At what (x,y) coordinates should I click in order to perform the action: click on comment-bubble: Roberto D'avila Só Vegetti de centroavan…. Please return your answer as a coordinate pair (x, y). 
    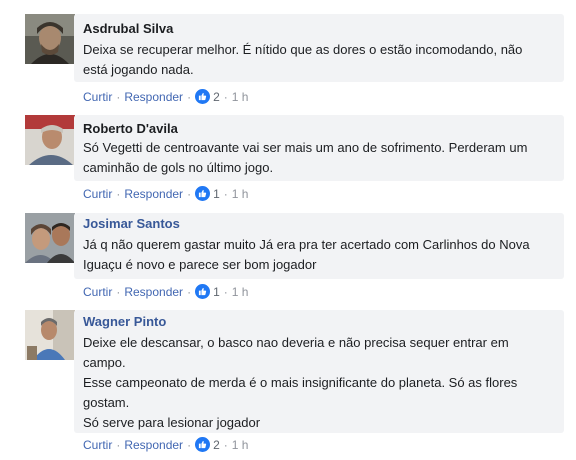
    Looking at the image, I should click on (319, 148).